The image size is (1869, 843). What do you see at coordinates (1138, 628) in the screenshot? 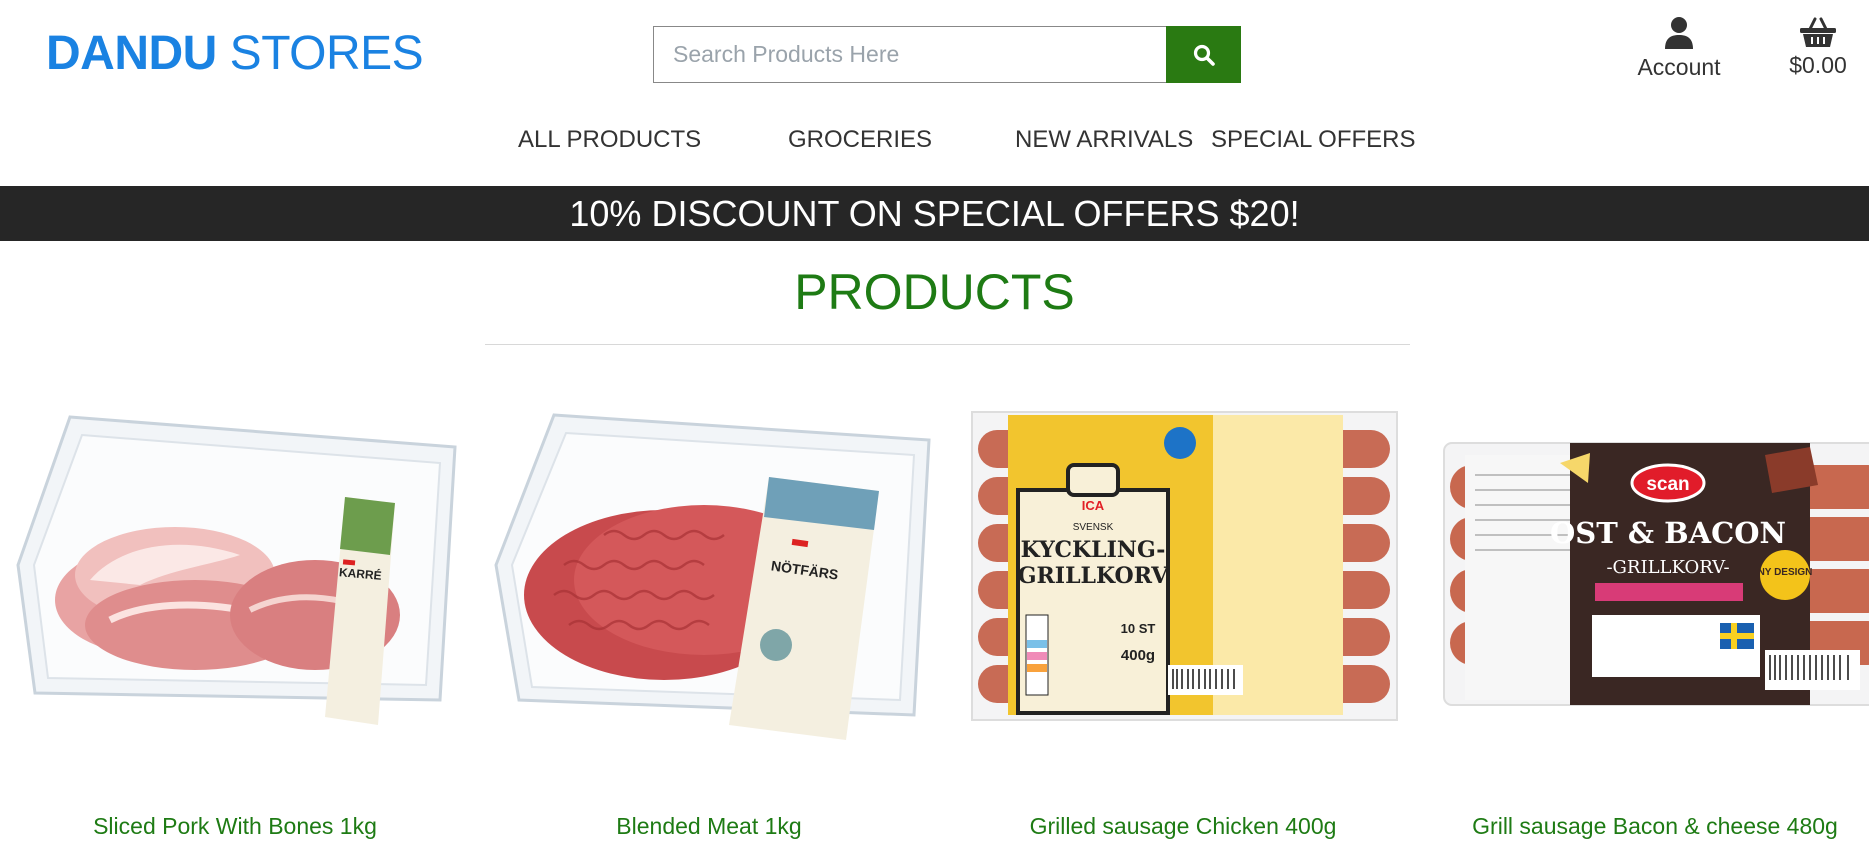
I see `svg-text: 10 ST` at bounding box center [1138, 628].